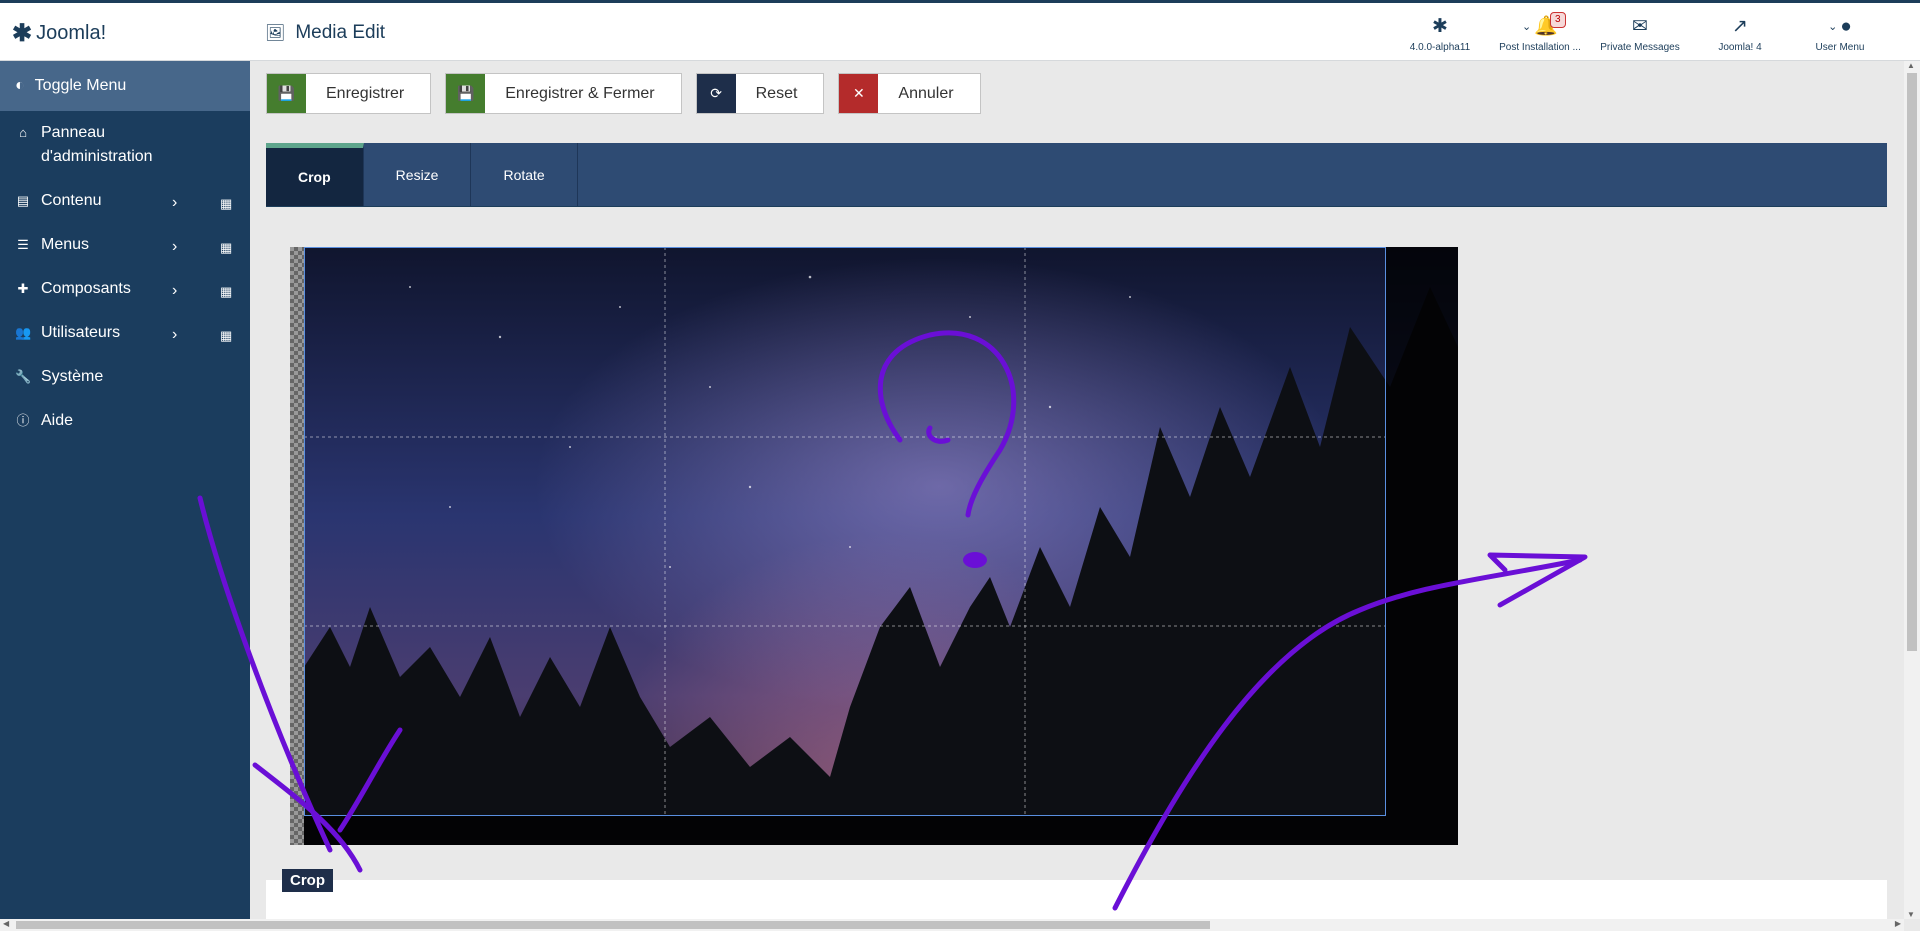 This screenshot has width=1920, height=931. What do you see at coordinates (307, 880) in the screenshot?
I see `crop-section-label: Crop` at bounding box center [307, 880].